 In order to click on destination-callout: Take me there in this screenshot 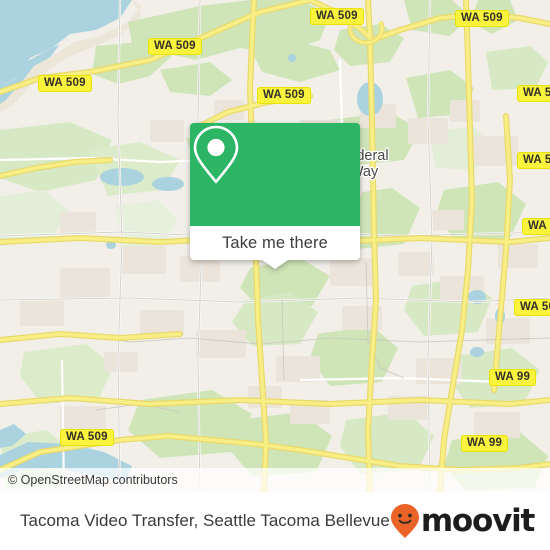, I will do `click(275, 196)`.